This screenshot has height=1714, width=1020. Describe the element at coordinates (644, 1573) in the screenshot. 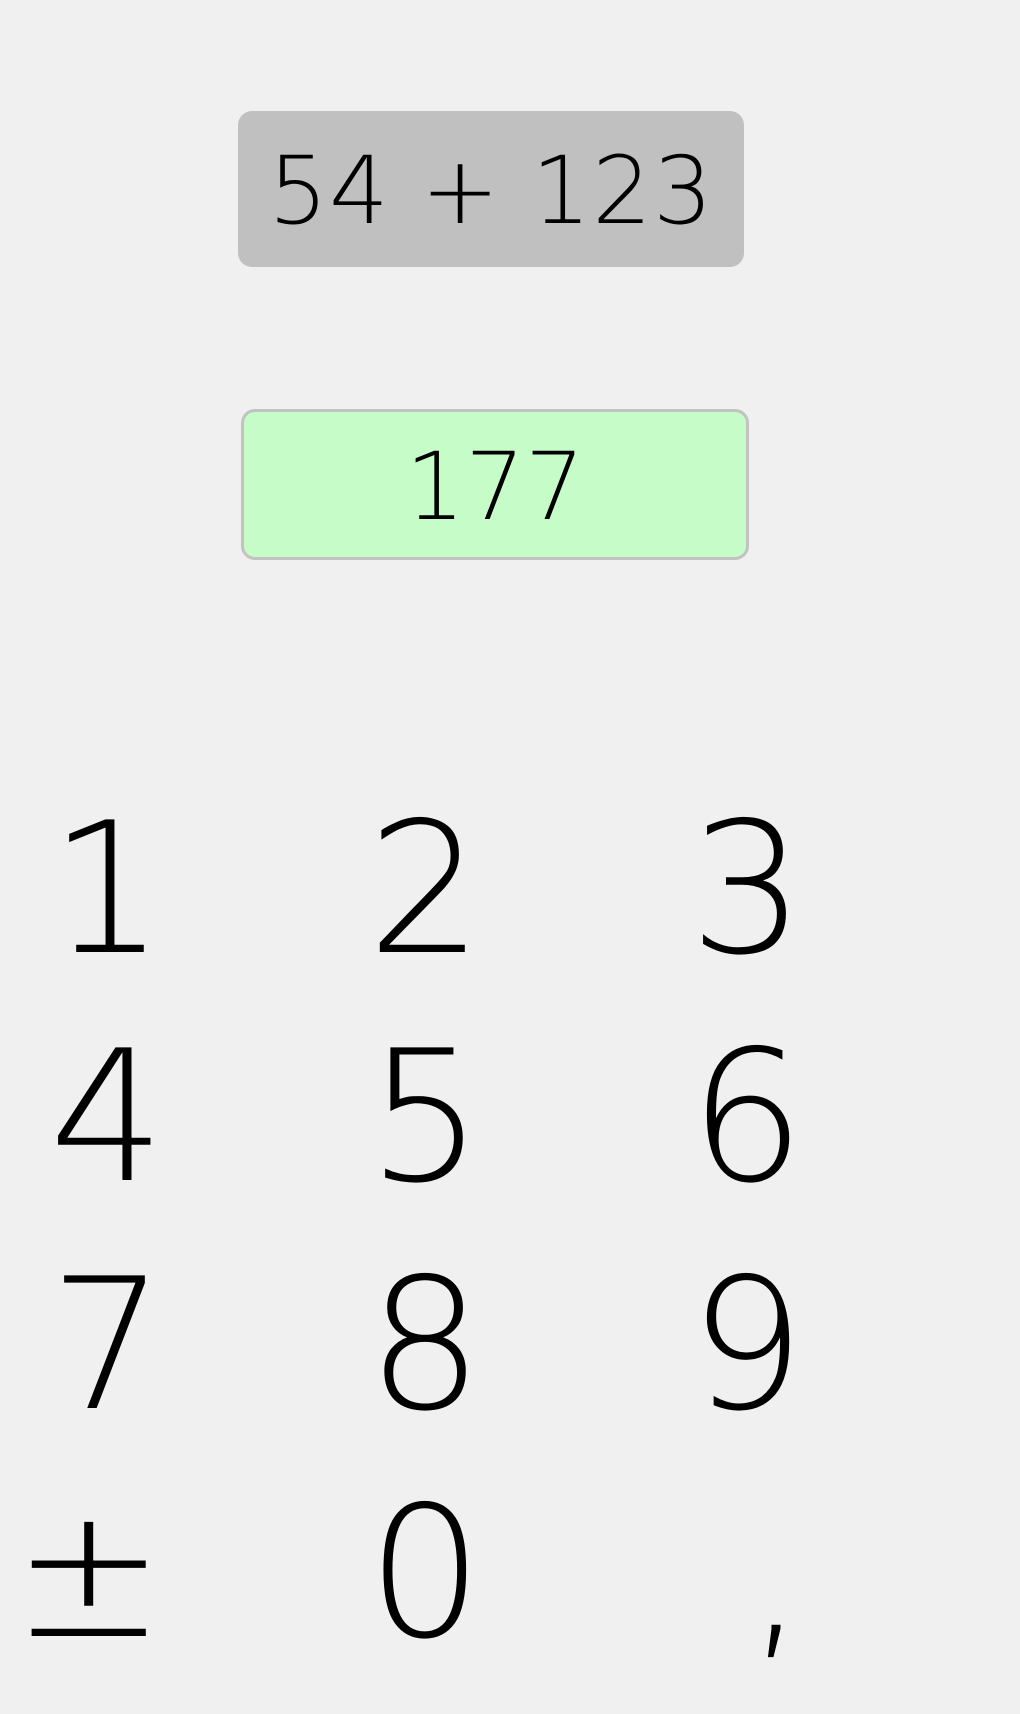

I see `key-decimal-comma: ,` at that location.